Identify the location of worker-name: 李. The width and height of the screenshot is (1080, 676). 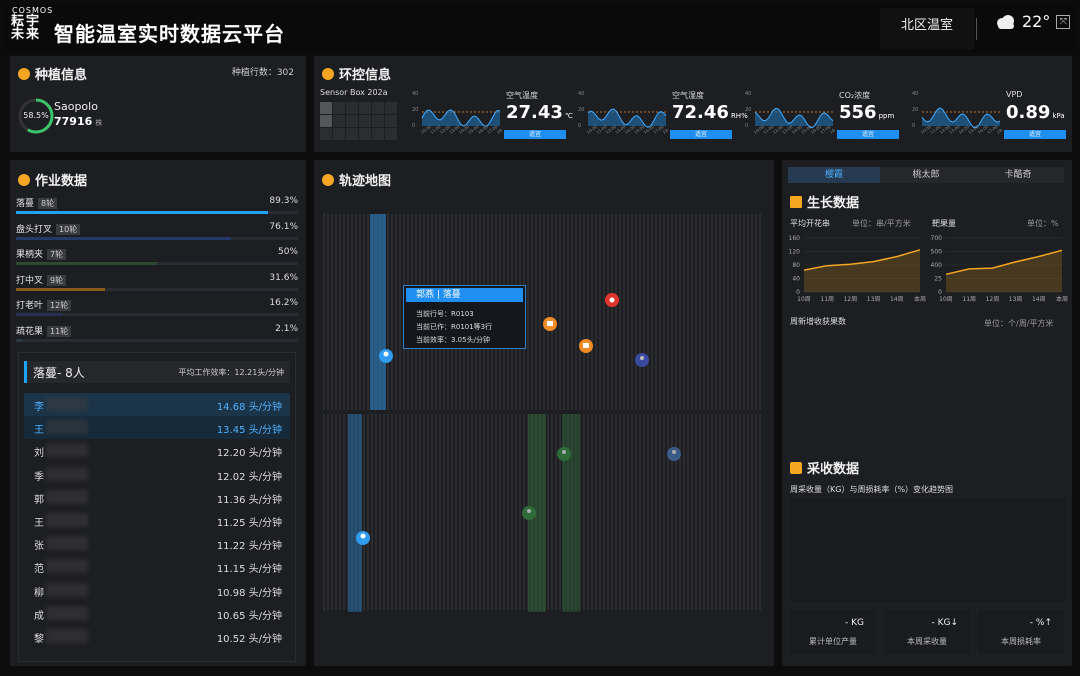
(39, 407).